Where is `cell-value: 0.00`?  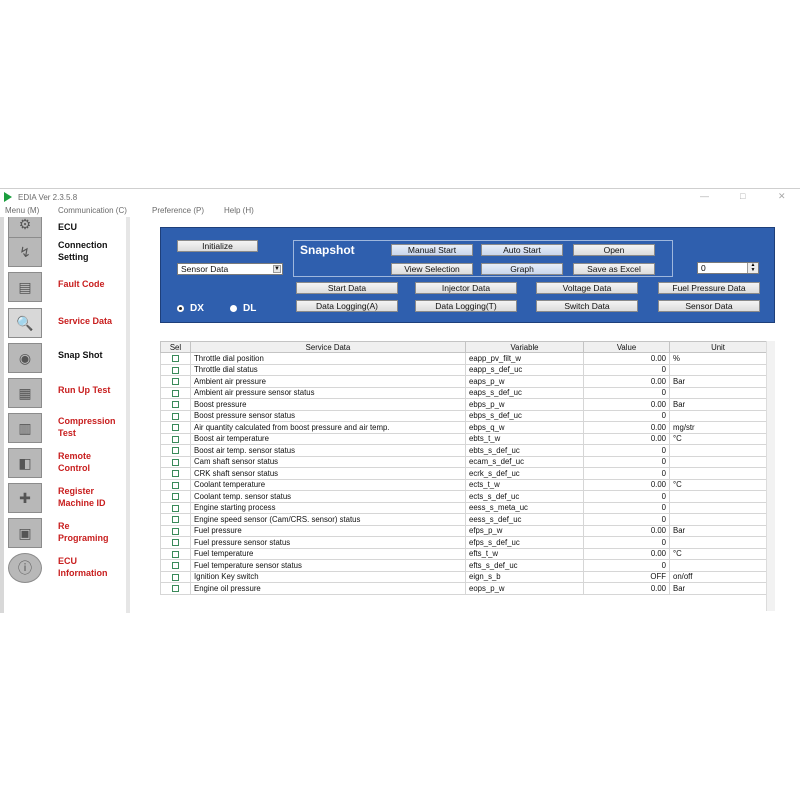
cell-value: 0.00 is located at coordinates (626, 381).